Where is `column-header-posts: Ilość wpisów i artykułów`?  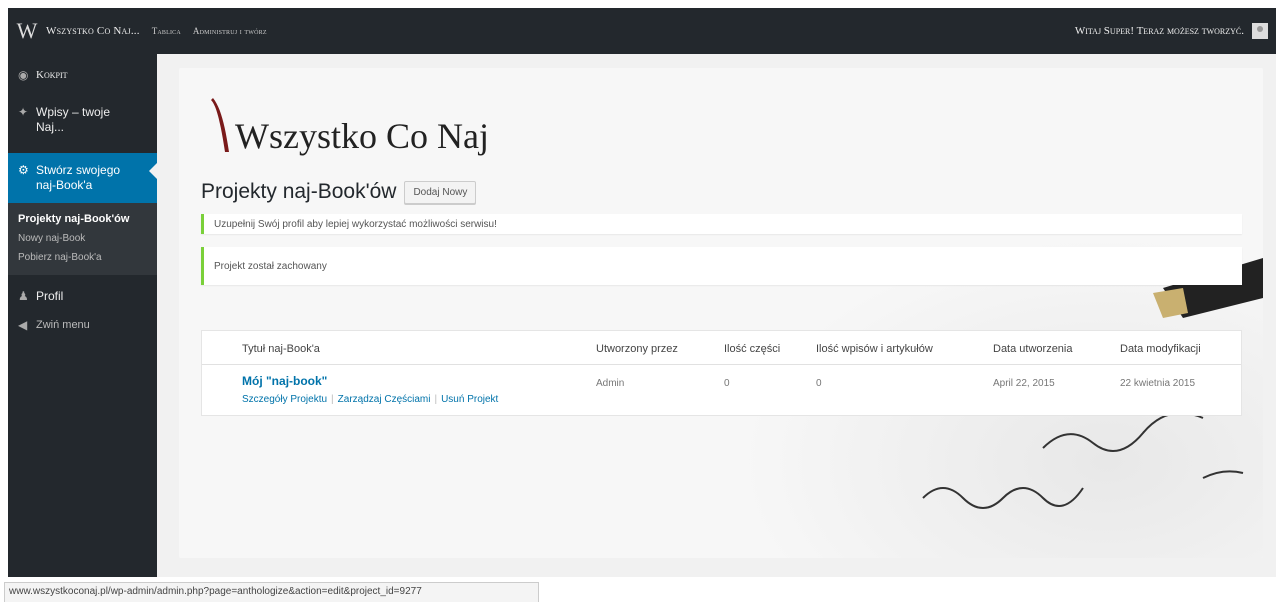
column-header-posts: Ilość wpisów i artykułów is located at coordinates (874, 349).